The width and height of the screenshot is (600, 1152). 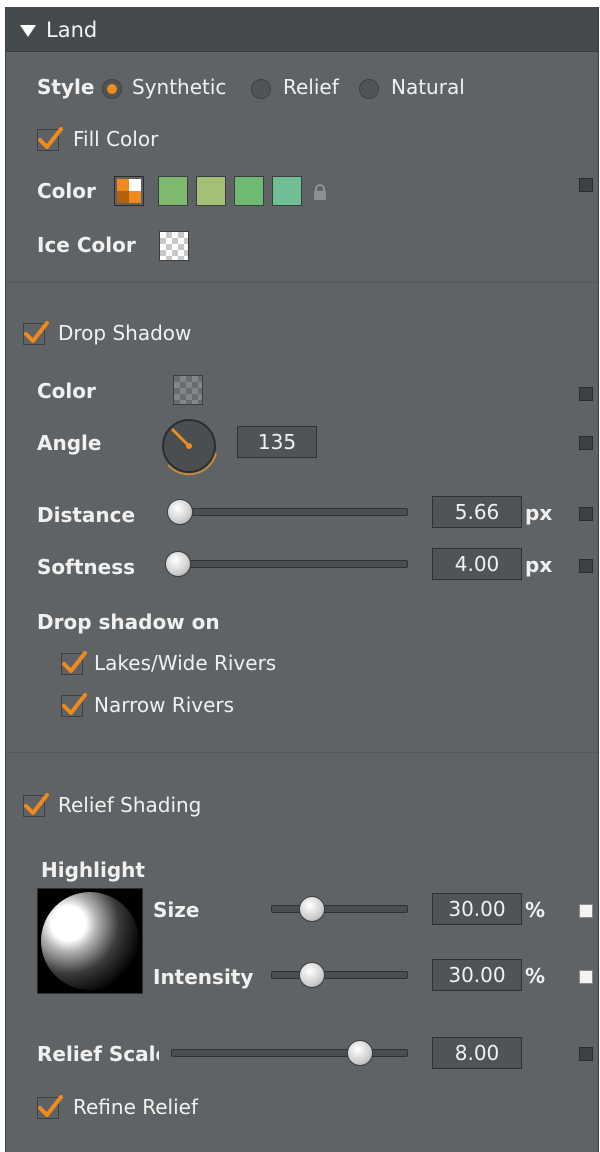 What do you see at coordinates (188, 390) in the screenshot?
I see `shadow-color-swatch` at bounding box center [188, 390].